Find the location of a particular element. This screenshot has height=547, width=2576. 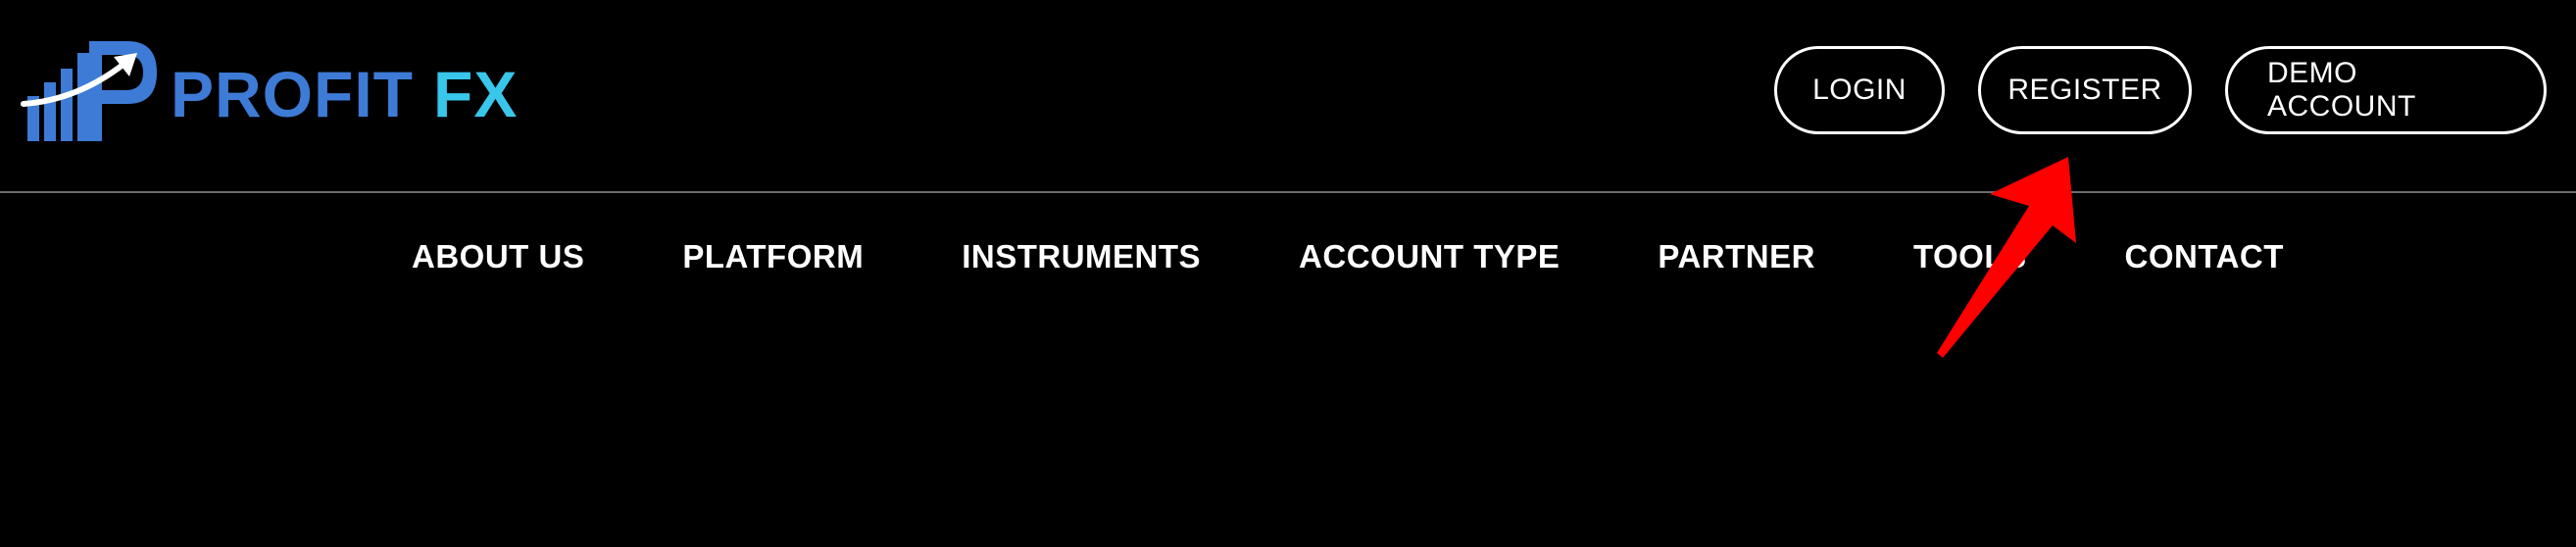

brand-name-part2: FX is located at coordinates (476, 94).